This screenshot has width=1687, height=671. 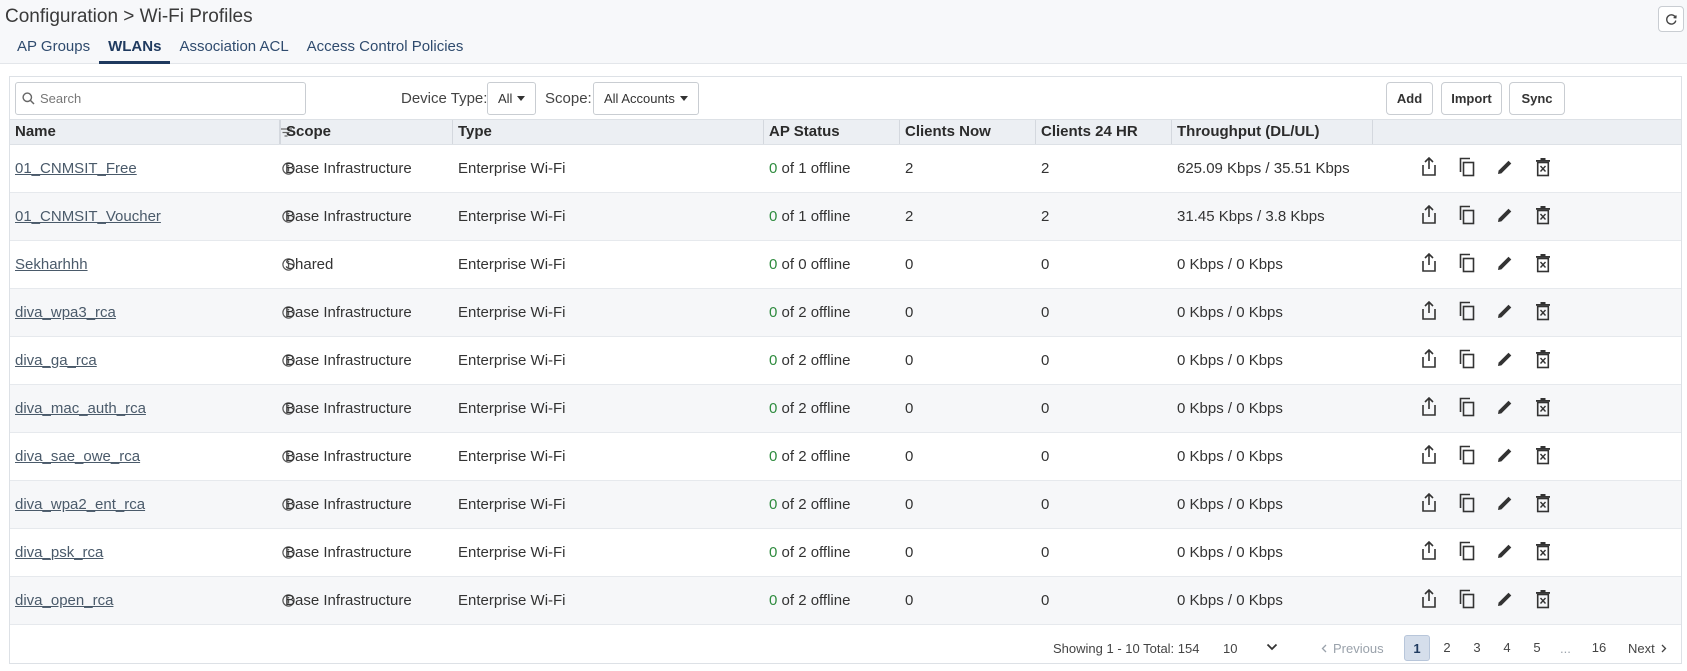 I want to click on device-type-dropdown: All, so click(x=512, y=98).